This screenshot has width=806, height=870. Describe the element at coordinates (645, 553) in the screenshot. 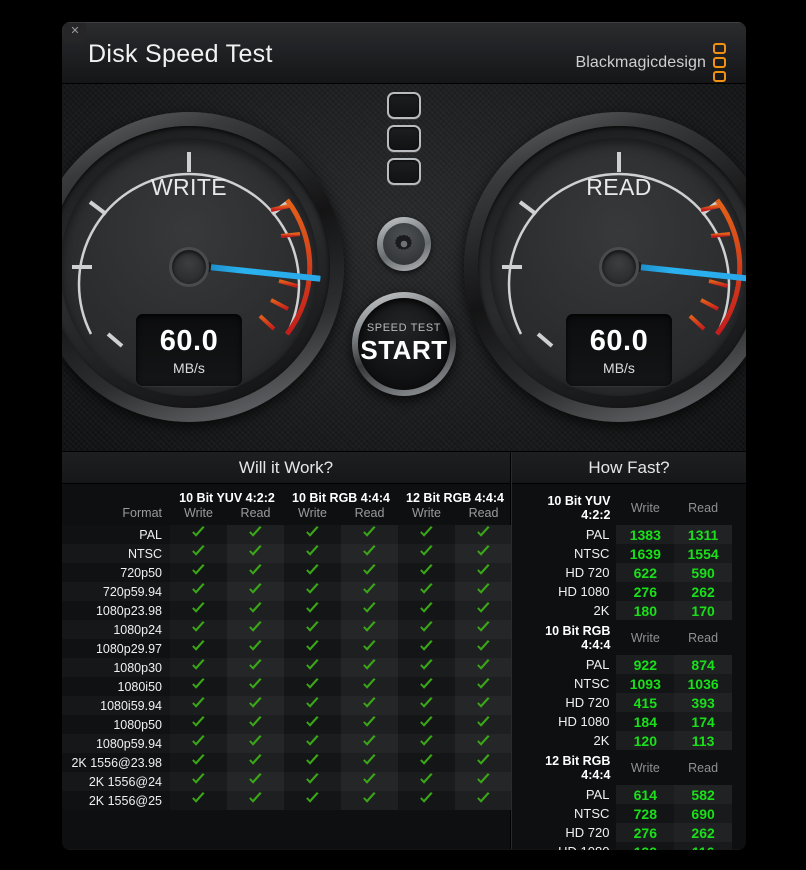

I see `write-speed-value: 1639` at that location.